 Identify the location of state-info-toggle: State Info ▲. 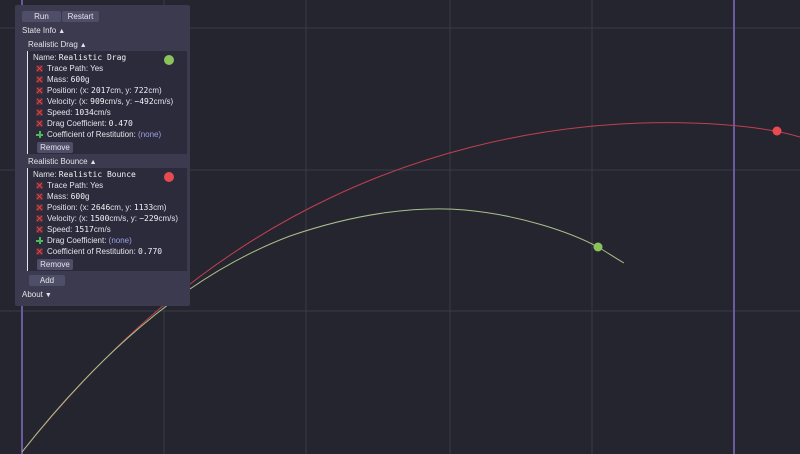
(43, 31).